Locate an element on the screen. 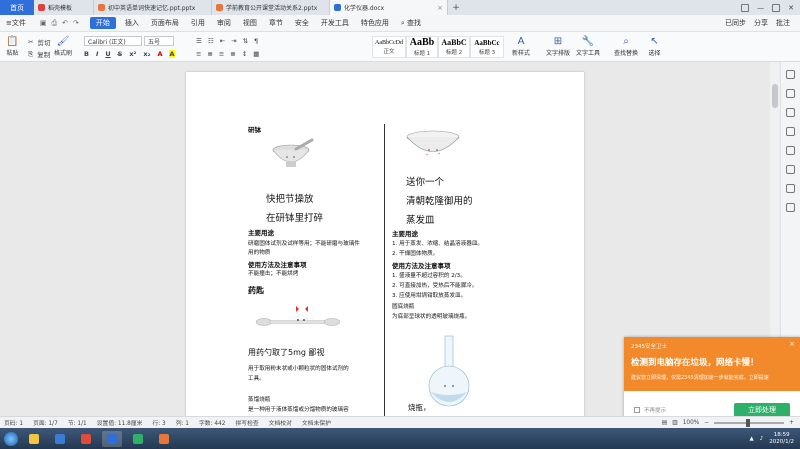  indent-icon: ⇥ is located at coordinates (233, 41).